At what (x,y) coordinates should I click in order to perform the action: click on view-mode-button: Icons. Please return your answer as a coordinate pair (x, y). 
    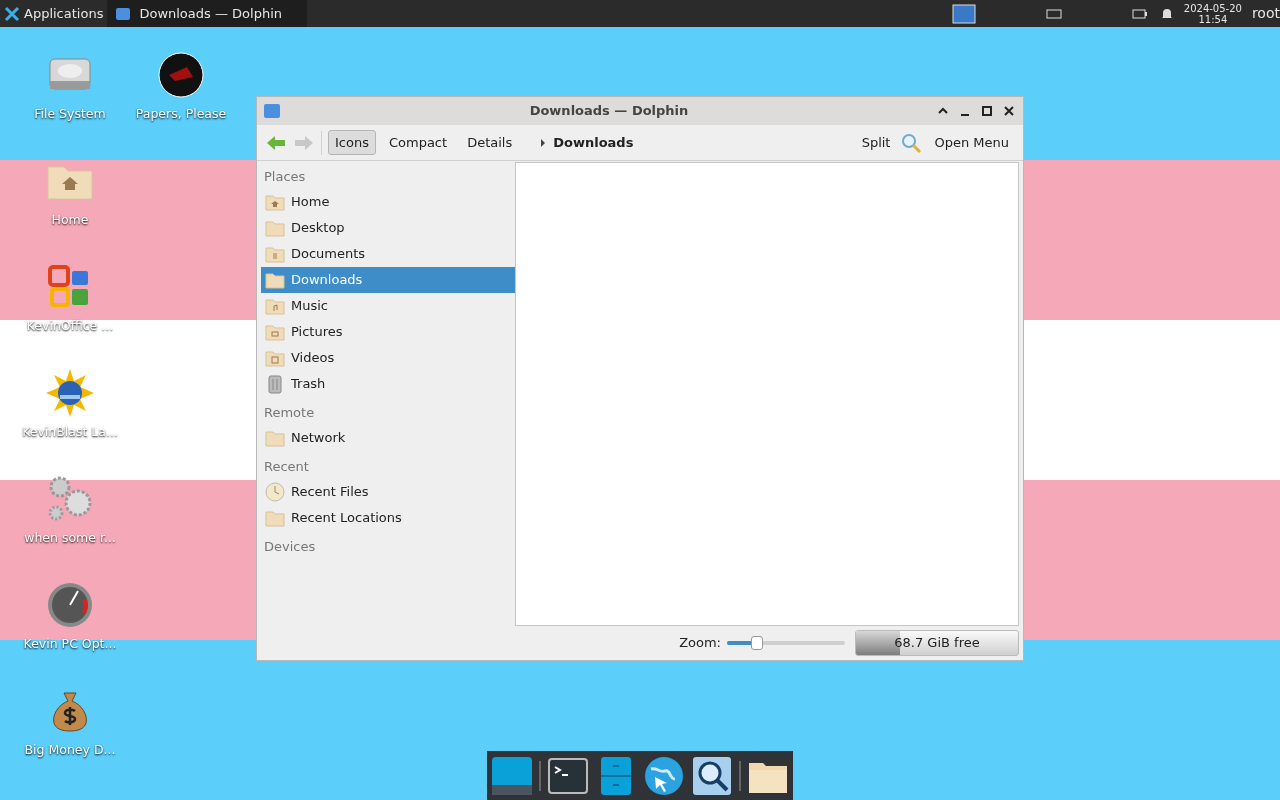
    Looking at the image, I should click on (352, 142).